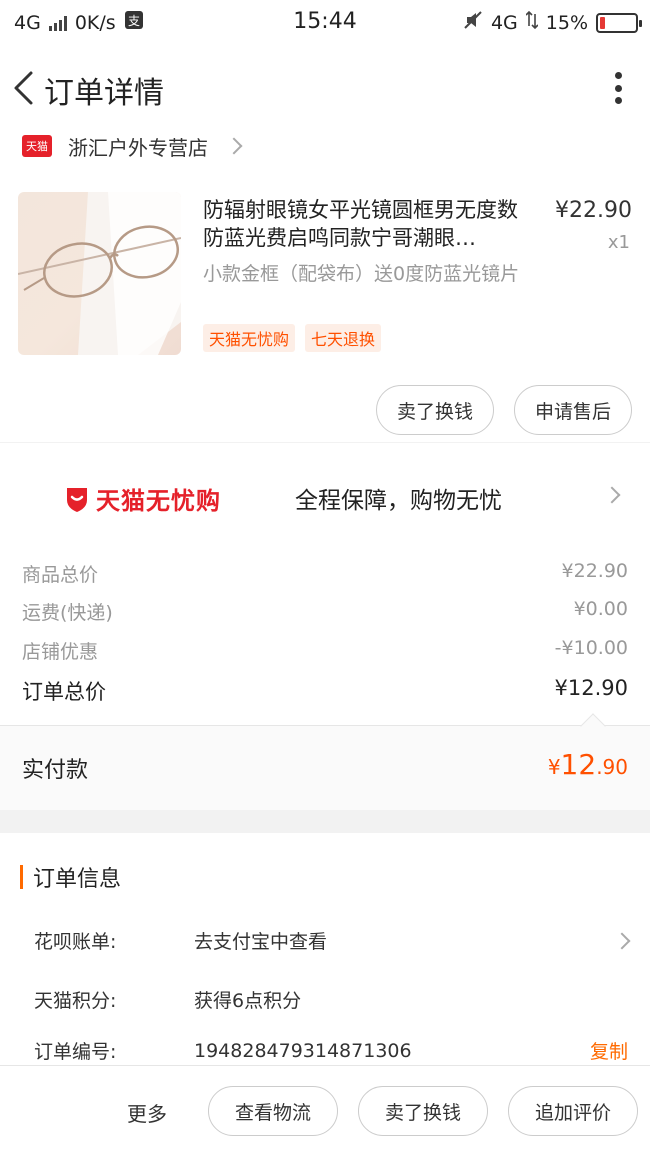 This screenshot has width=650, height=1155. I want to click on shop-row: 天猫 浙汇户外专营店, so click(132, 146).